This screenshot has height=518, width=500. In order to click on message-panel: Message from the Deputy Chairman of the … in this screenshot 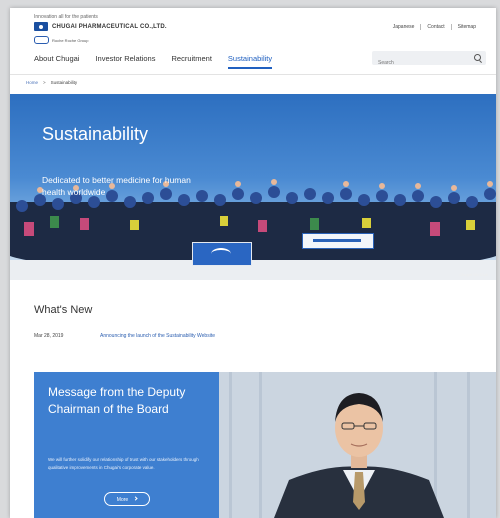, I will do `click(126, 445)`.